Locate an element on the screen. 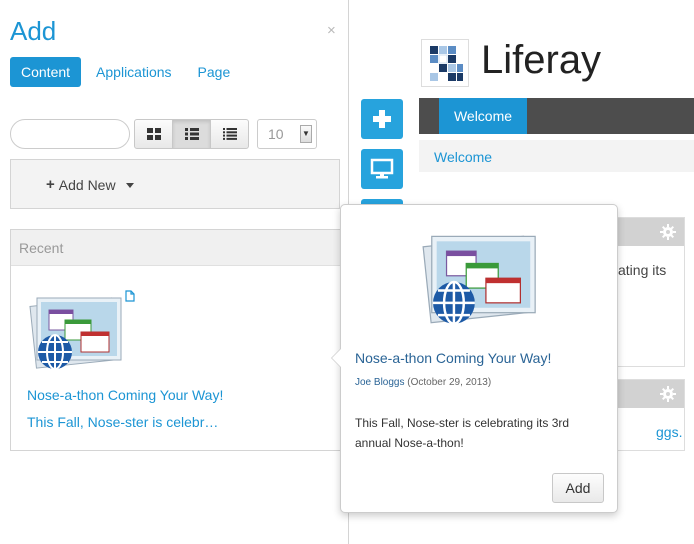 Image resolution: width=694 pixels, height=544 pixels. plus-icon: + is located at coordinates (50, 184).